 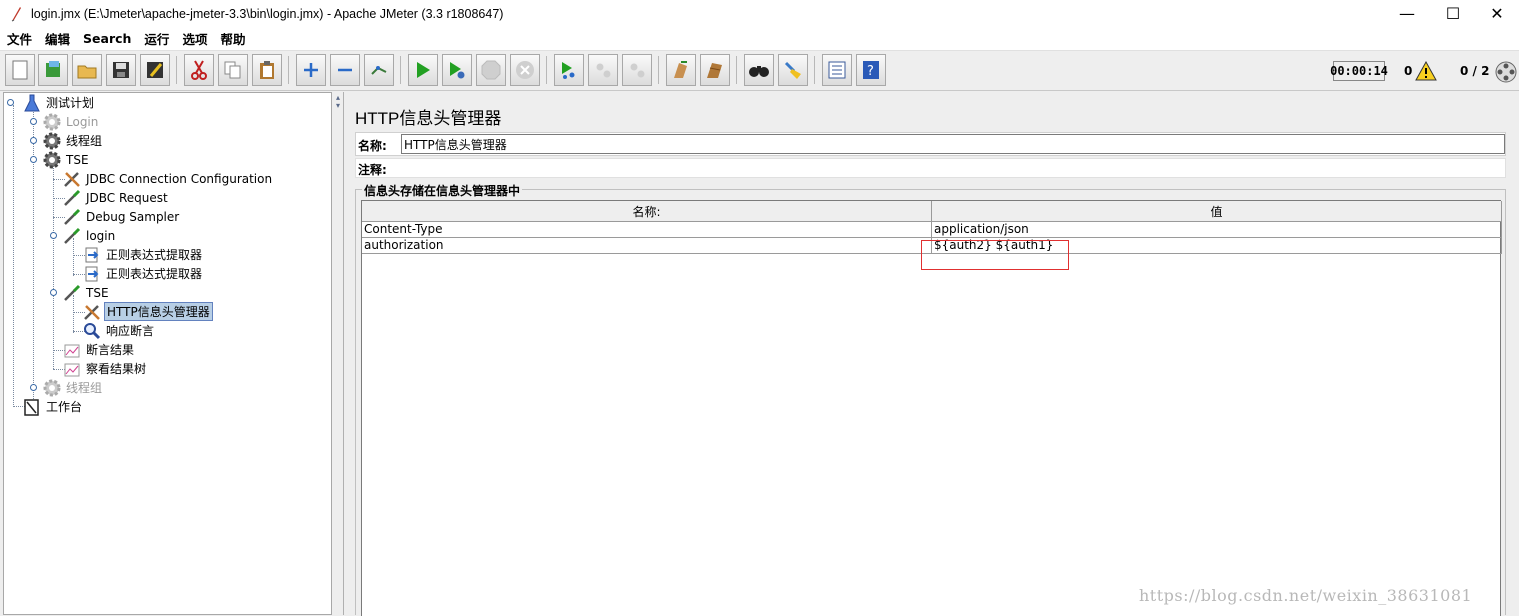 I want to click on toggle-button, so click(x=379, y=70).